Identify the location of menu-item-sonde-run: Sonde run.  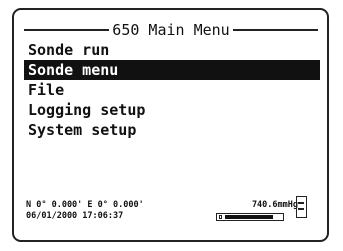
(172, 50).